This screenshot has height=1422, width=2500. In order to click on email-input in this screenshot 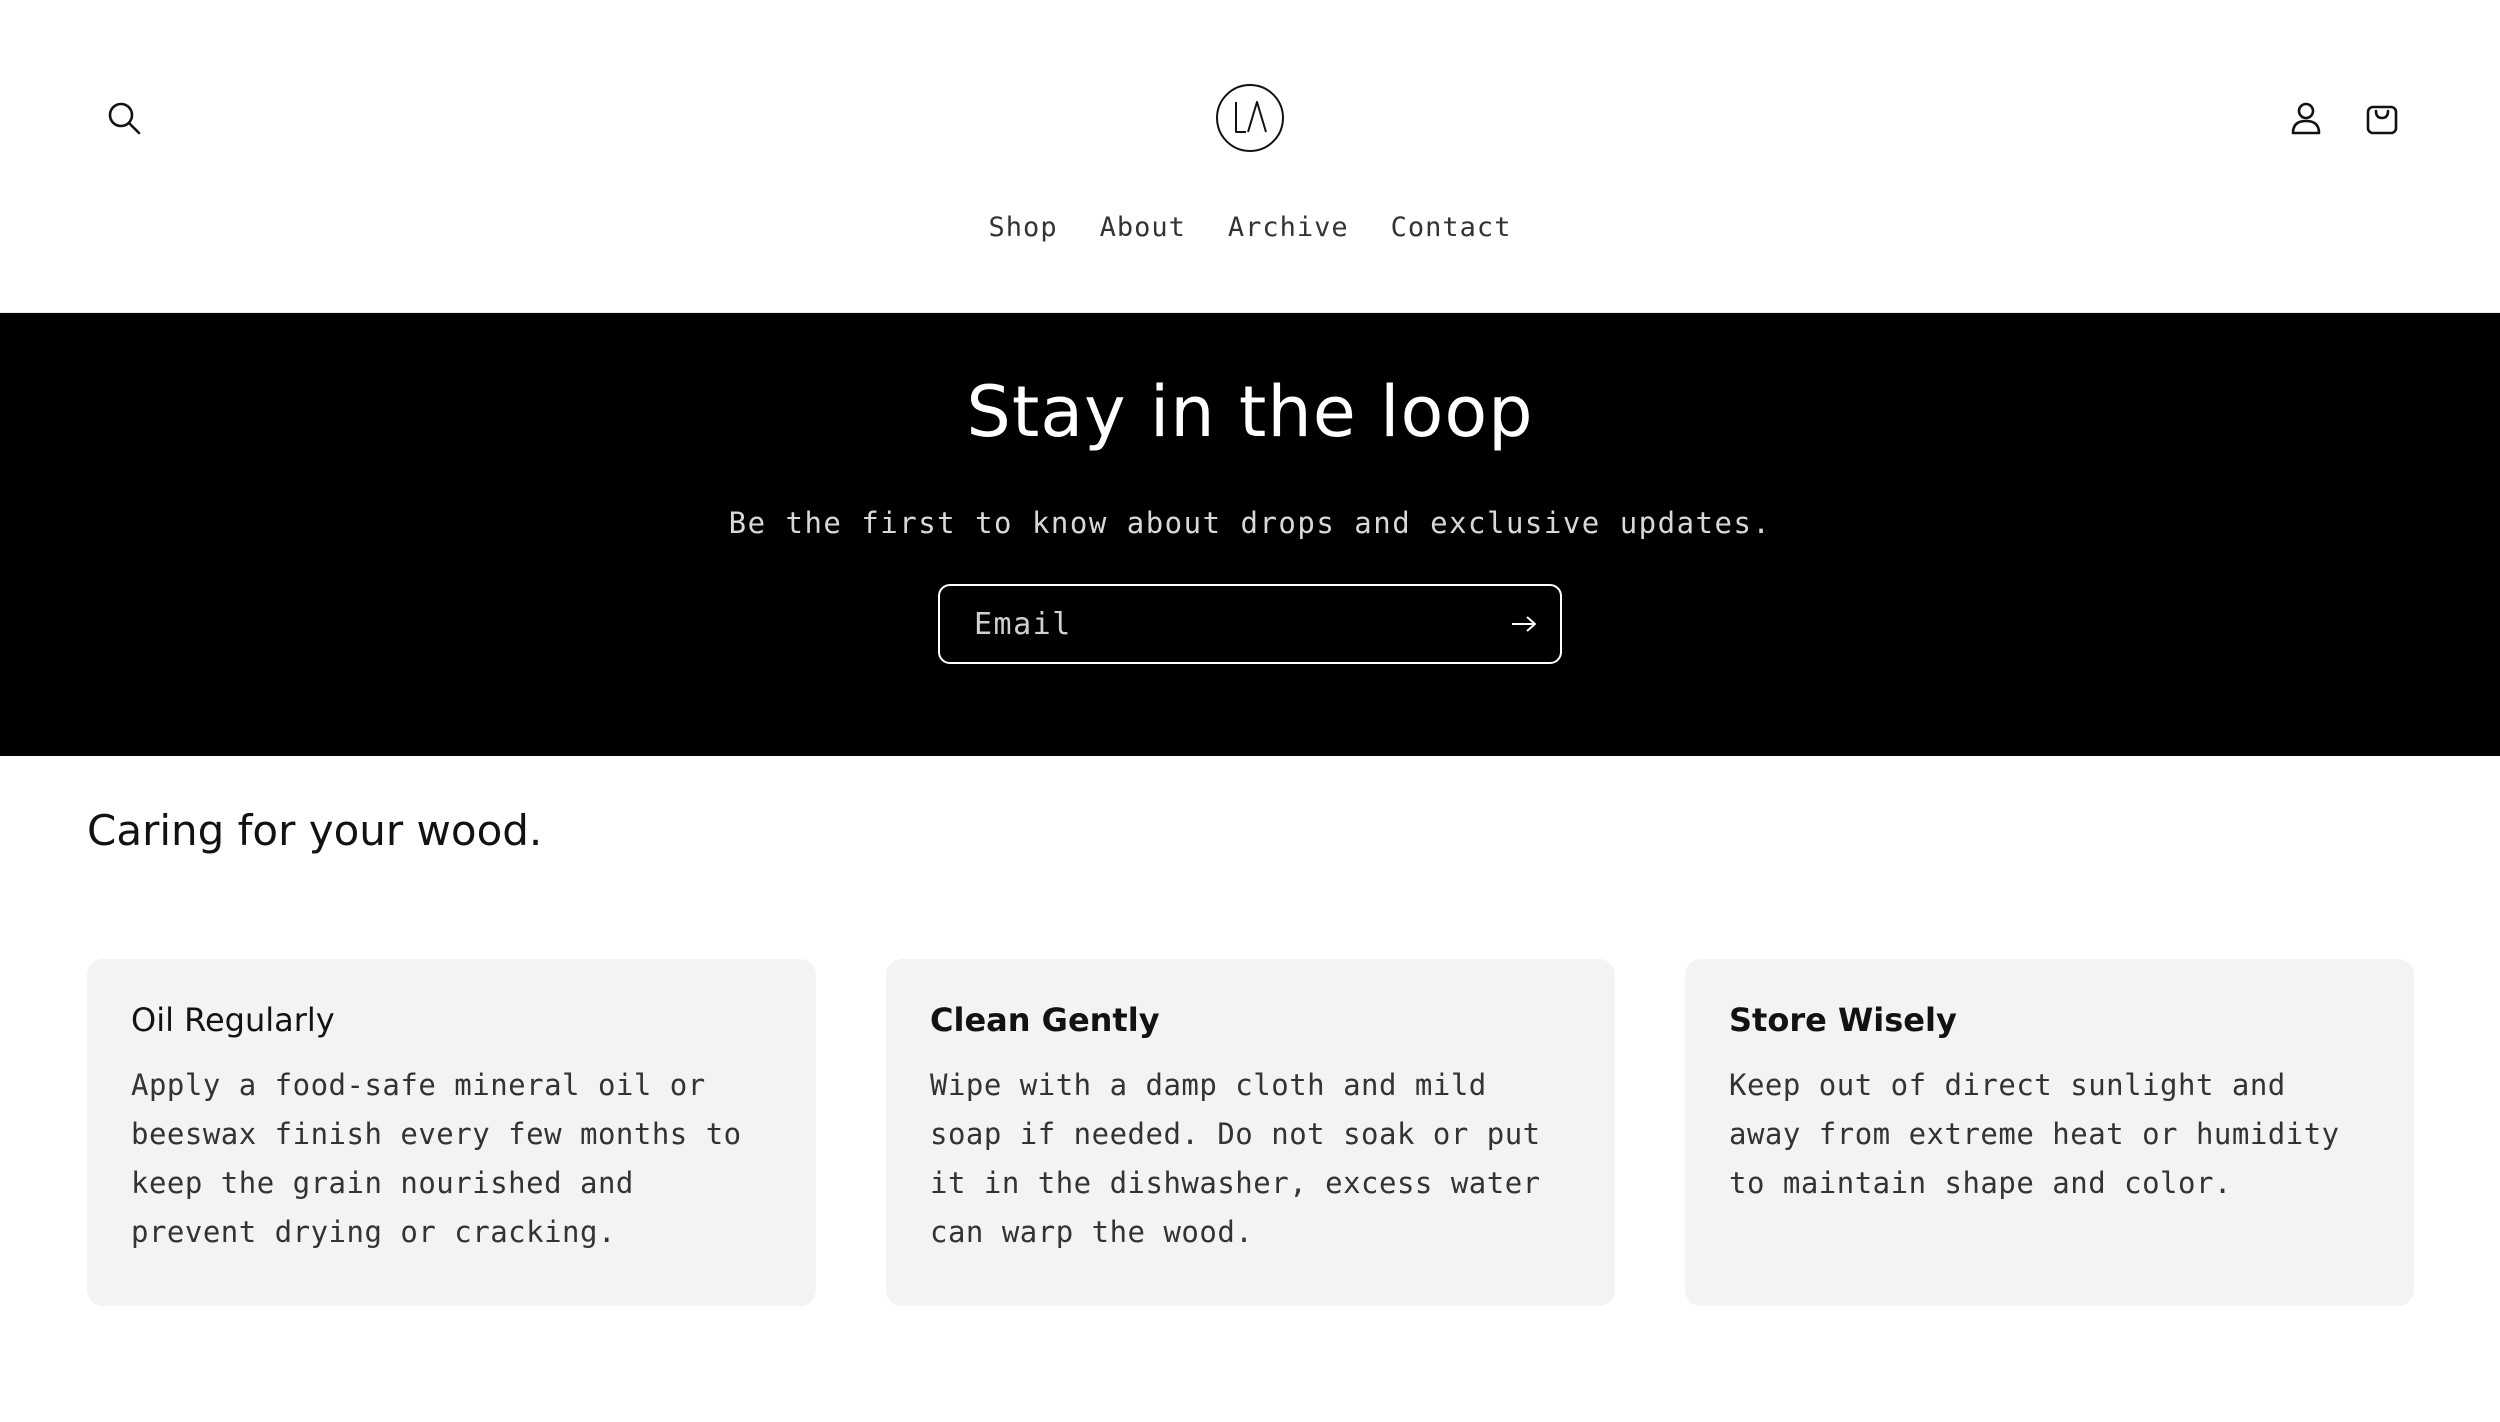, I will do `click(1210, 624)`.